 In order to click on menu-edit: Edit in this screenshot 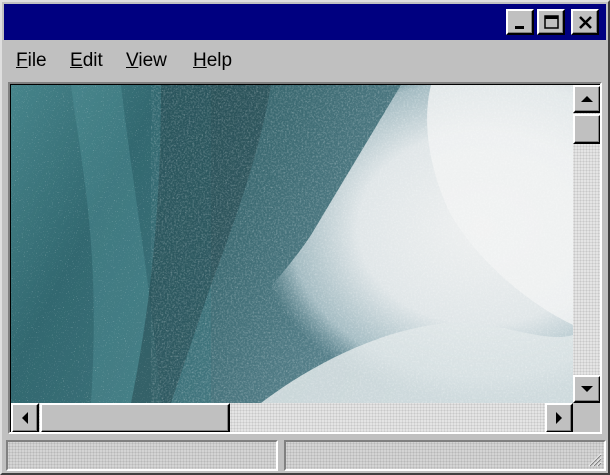, I will do `click(86, 61)`.